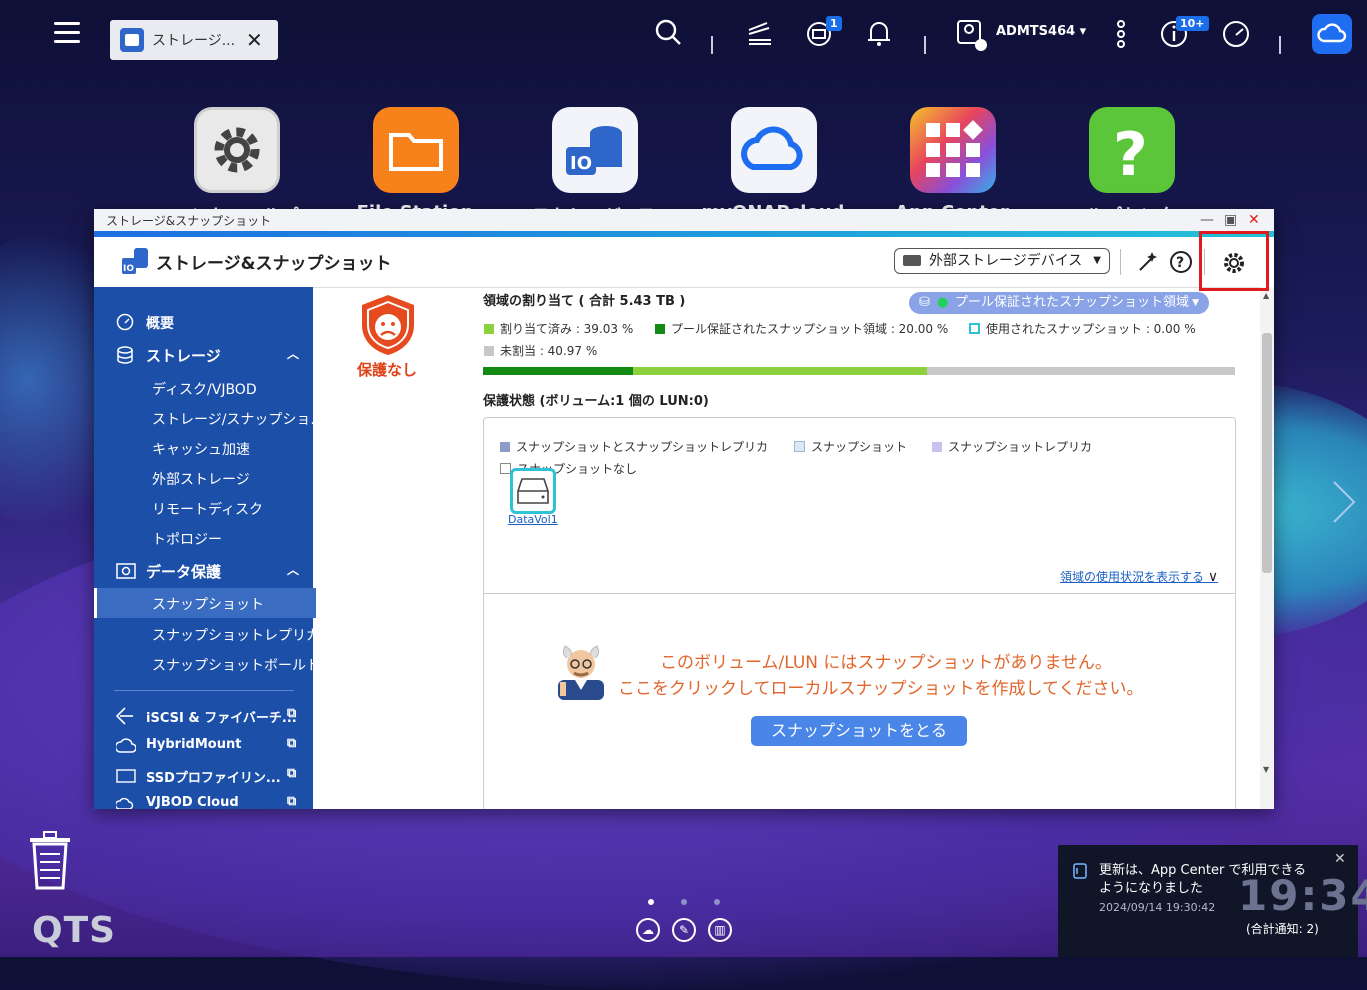 The height and width of the screenshot is (990, 1367). What do you see at coordinates (1213, 577) in the screenshot?
I see `chevron-down-icon: ∨` at bounding box center [1213, 577].